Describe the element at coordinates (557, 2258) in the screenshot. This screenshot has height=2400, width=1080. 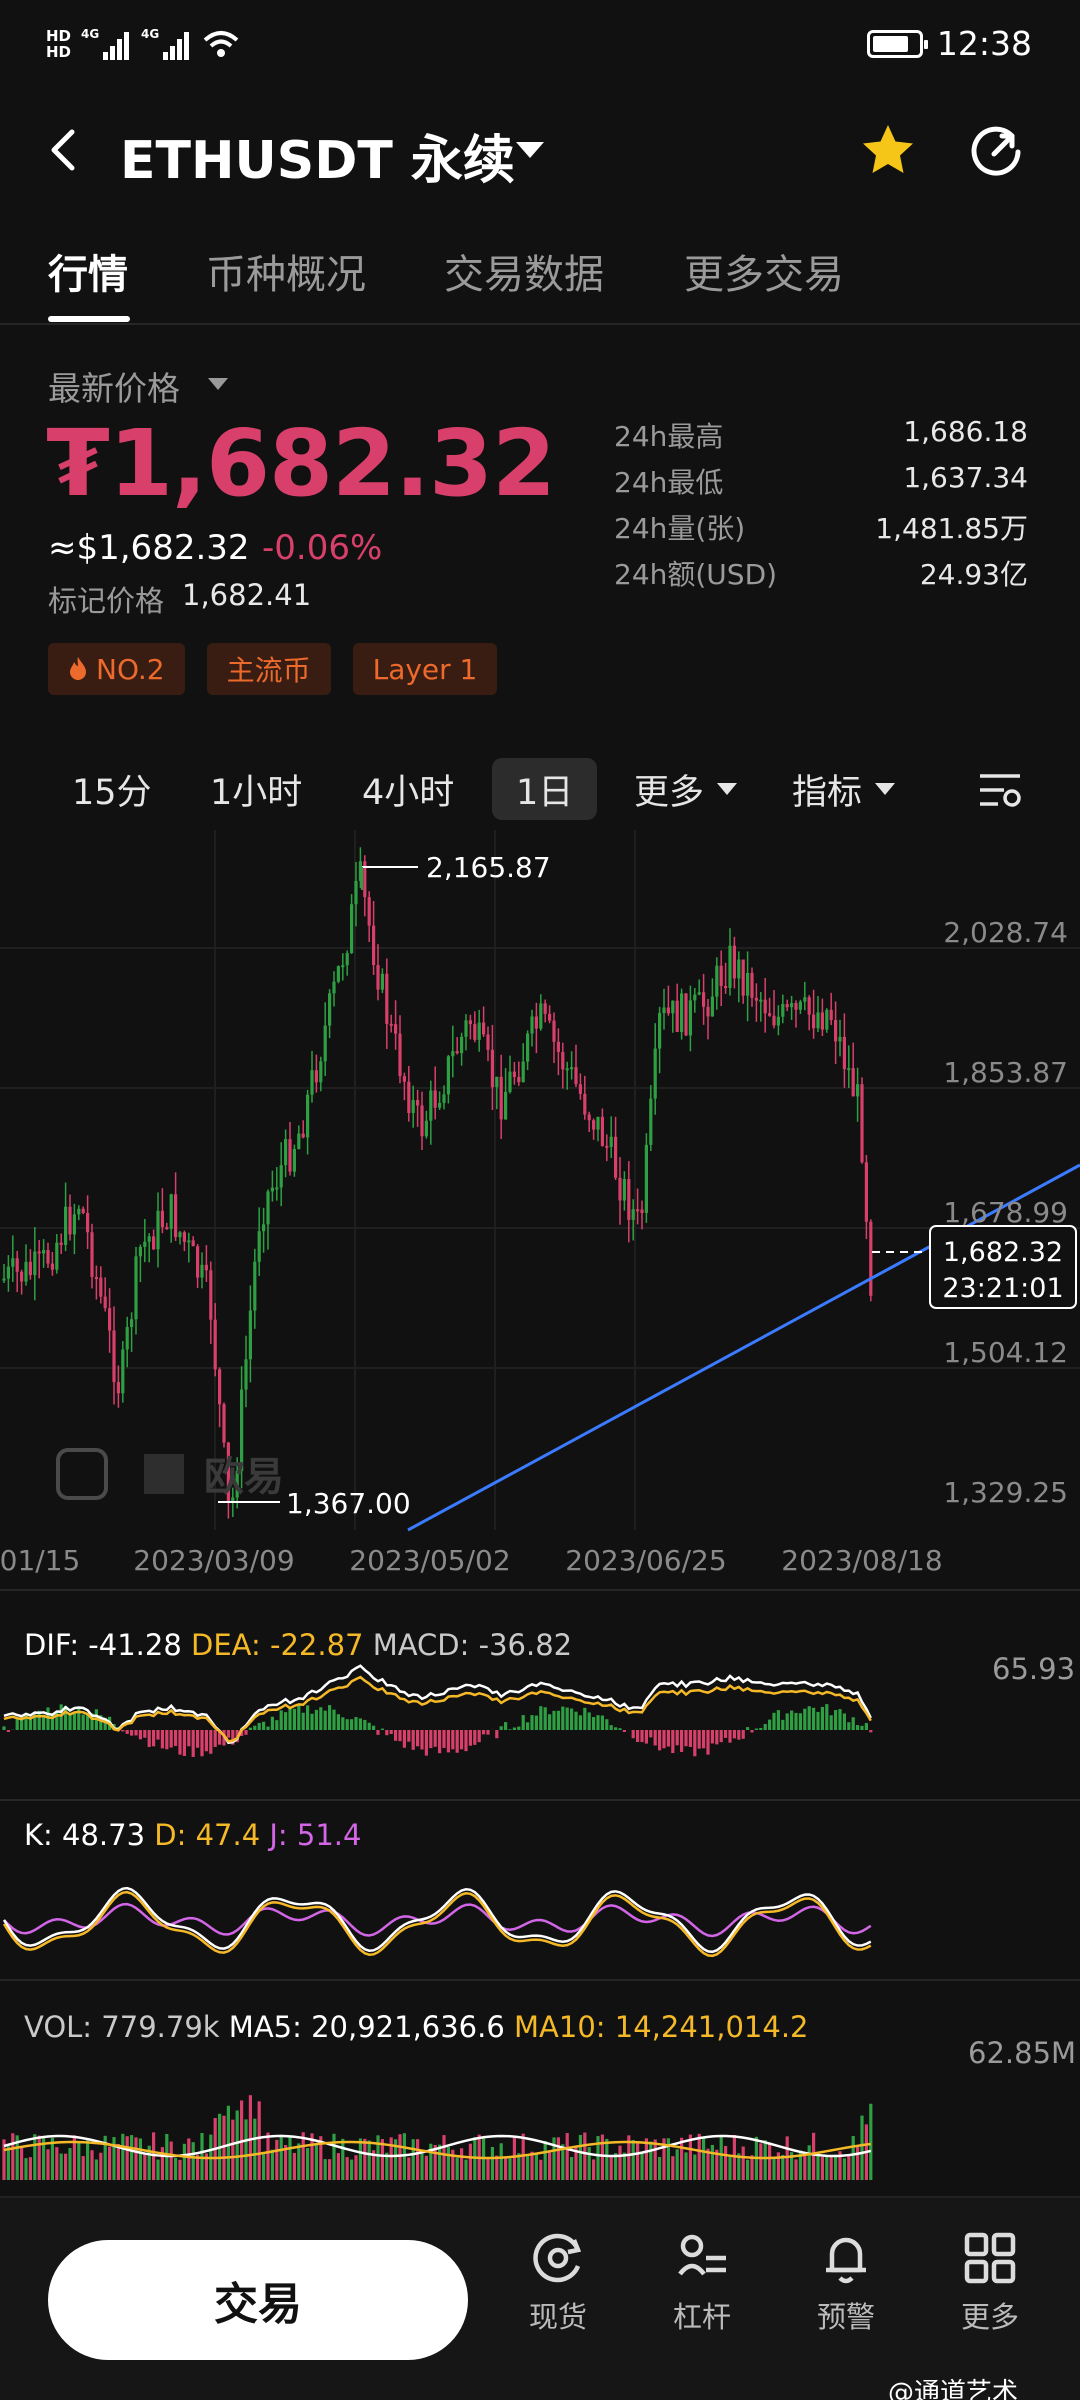
I see `spot-icon` at that location.